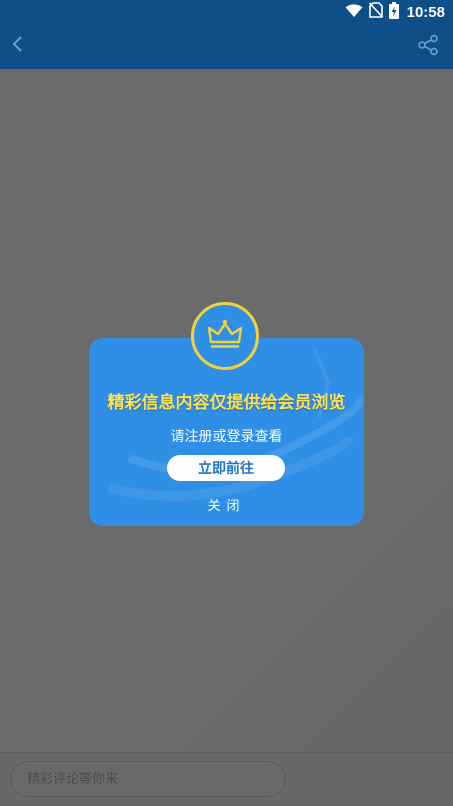  What do you see at coordinates (375, 12) in the screenshot?
I see `no-sim-icon` at bounding box center [375, 12].